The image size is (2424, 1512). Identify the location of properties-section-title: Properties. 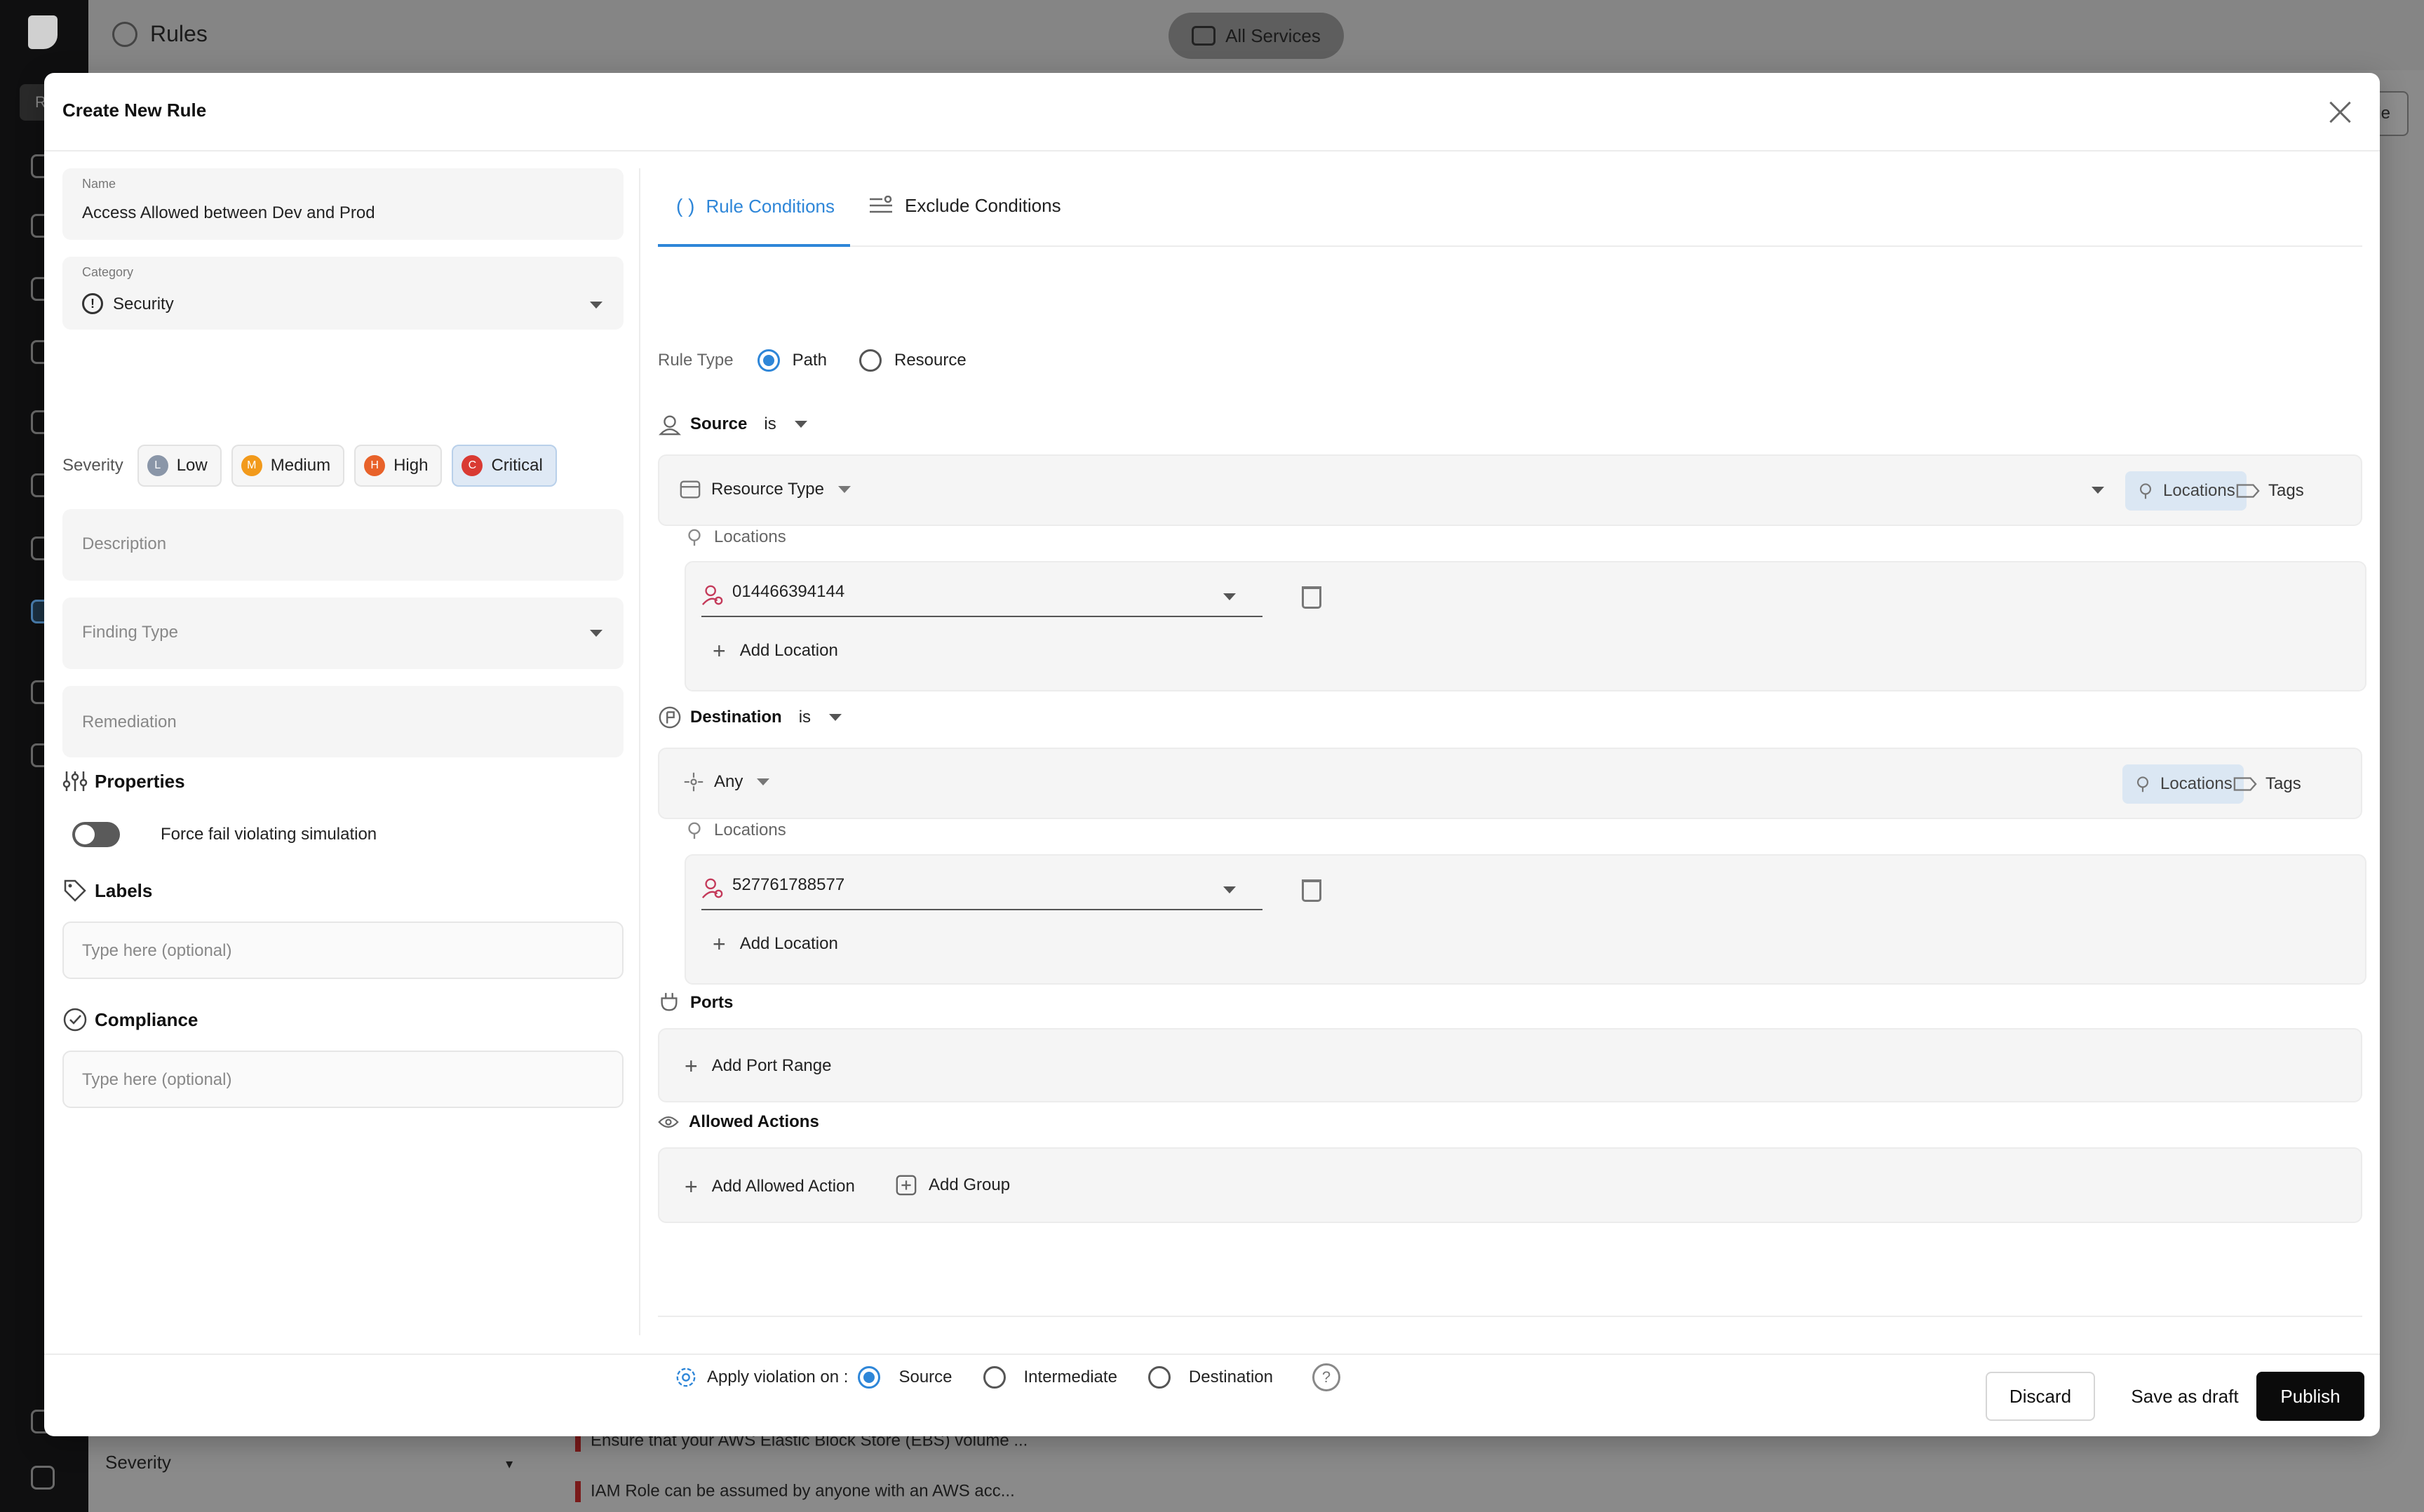
(123, 781).